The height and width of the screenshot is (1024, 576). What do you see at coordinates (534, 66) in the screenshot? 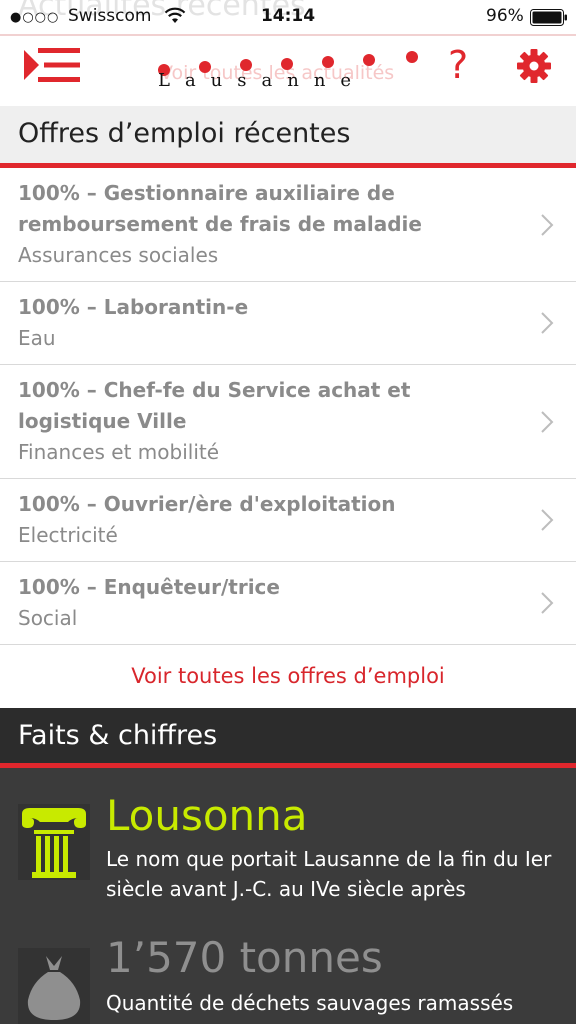
I see `gear-icon` at bounding box center [534, 66].